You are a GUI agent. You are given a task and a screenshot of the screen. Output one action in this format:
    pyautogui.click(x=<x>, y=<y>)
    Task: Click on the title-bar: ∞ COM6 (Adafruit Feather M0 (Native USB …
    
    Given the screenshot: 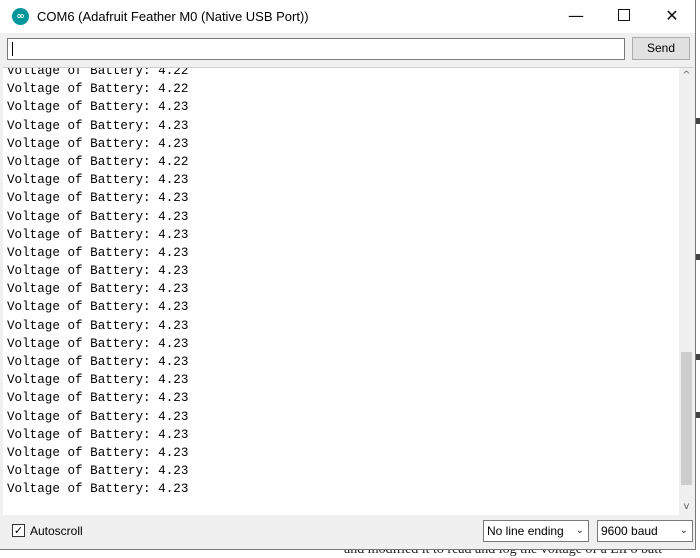 What is the action you would take?
    pyautogui.click(x=347, y=16)
    